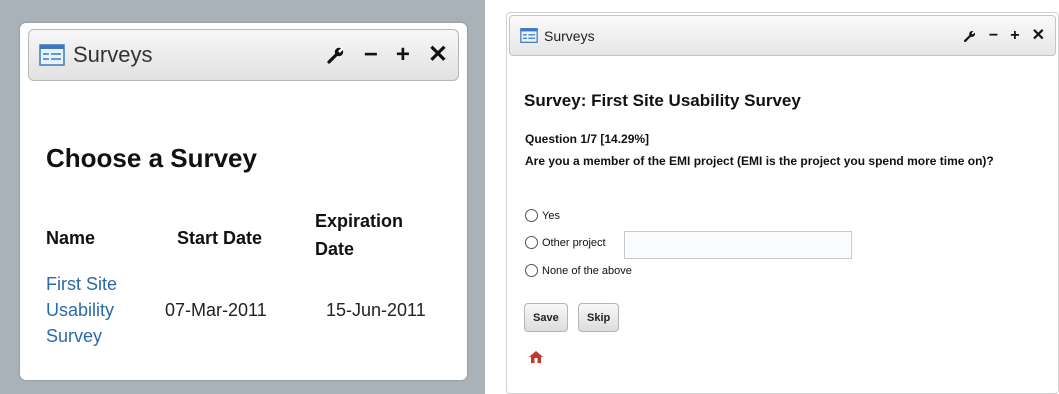 This screenshot has width=1059, height=394. Describe the element at coordinates (531, 215) in the screenshot. I see `radio-yes` at that location.